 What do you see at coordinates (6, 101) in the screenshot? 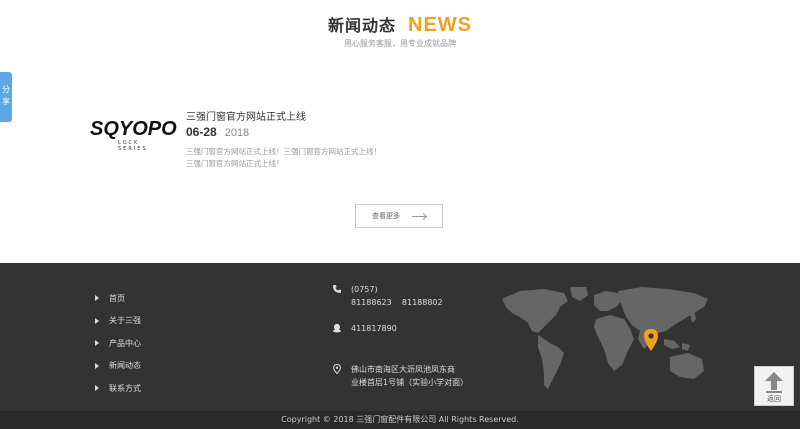
I see `share-label-2: 享` at bounding box center [6, 101].